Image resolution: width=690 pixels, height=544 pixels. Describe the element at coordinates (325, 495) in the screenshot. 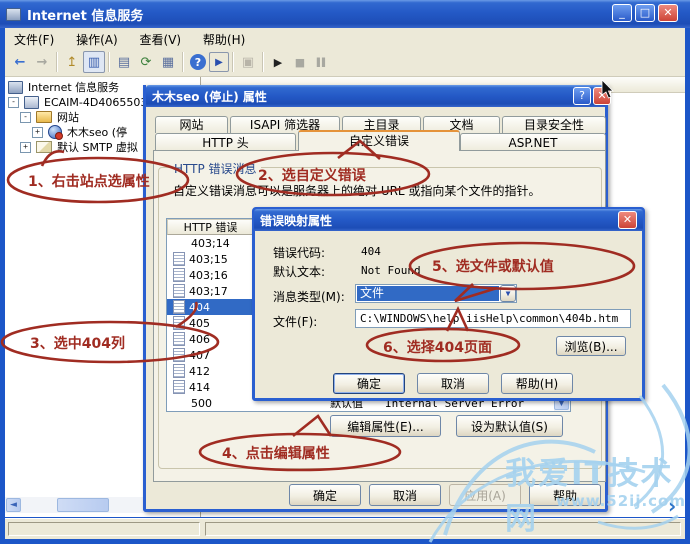

I see `ok-button: 确定` at that location.